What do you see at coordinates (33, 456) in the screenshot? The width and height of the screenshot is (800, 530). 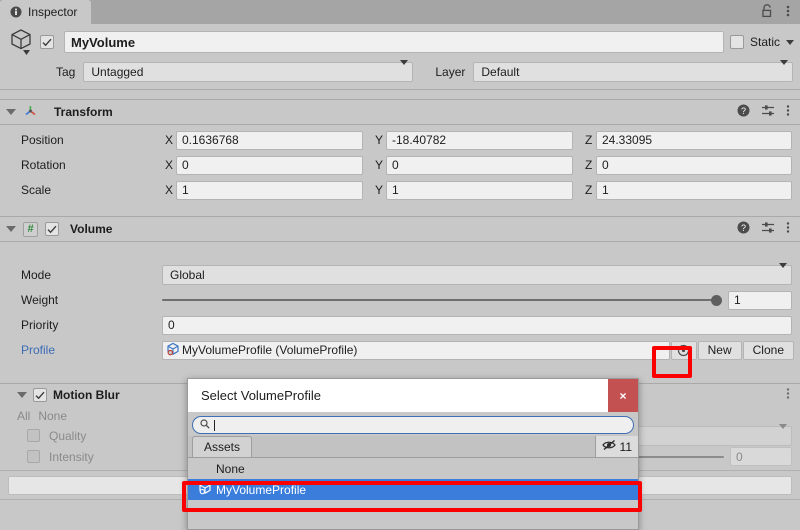 I see `intensity-override-checkbox` at bounding box center [33, 456].